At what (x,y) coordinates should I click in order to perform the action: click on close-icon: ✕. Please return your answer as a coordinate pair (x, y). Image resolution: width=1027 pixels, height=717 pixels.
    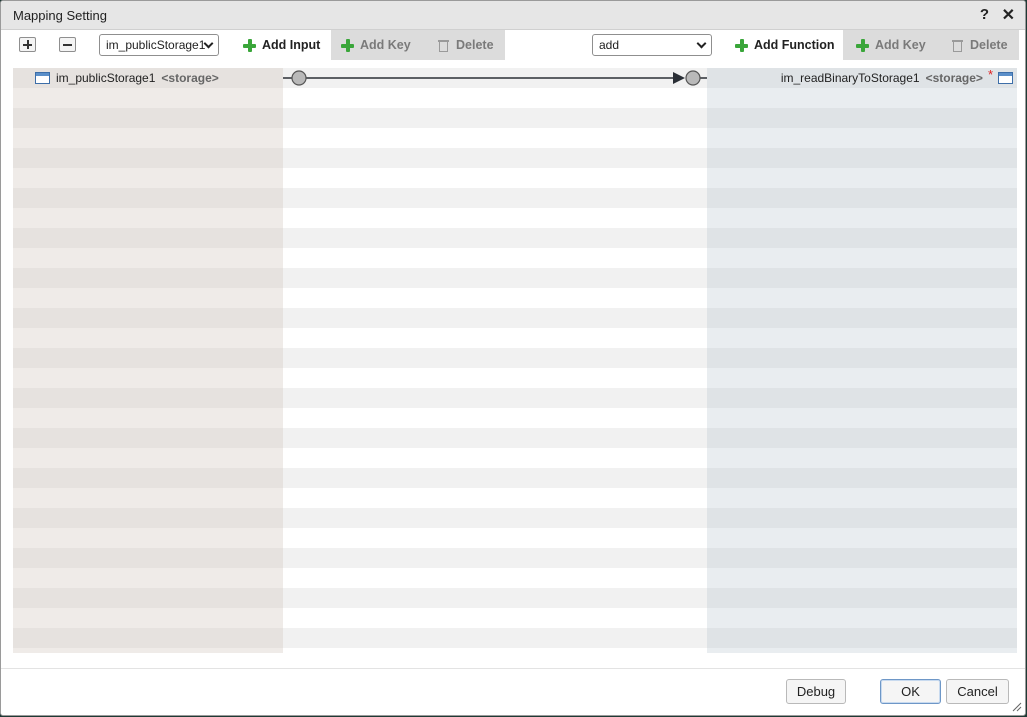
    Looking at the image, I should click on (1008, 15).